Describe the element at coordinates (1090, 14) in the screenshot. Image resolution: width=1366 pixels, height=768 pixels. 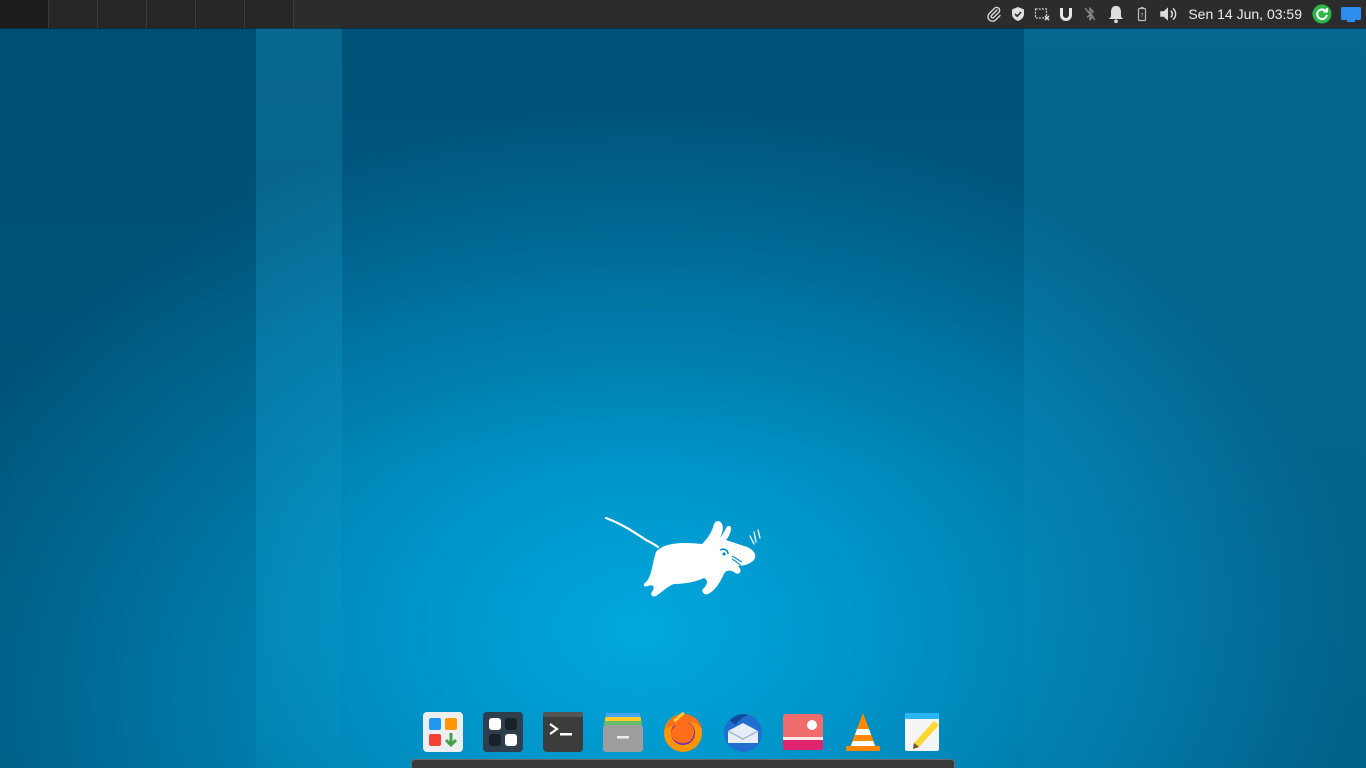
I see `bluetooth-off-icon` at that location.